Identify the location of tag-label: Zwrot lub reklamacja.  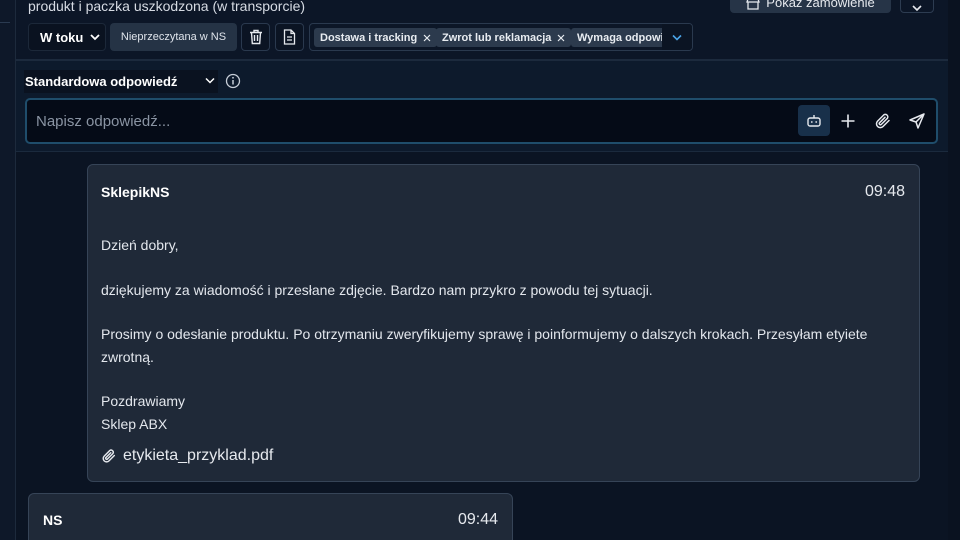
(497, 37).